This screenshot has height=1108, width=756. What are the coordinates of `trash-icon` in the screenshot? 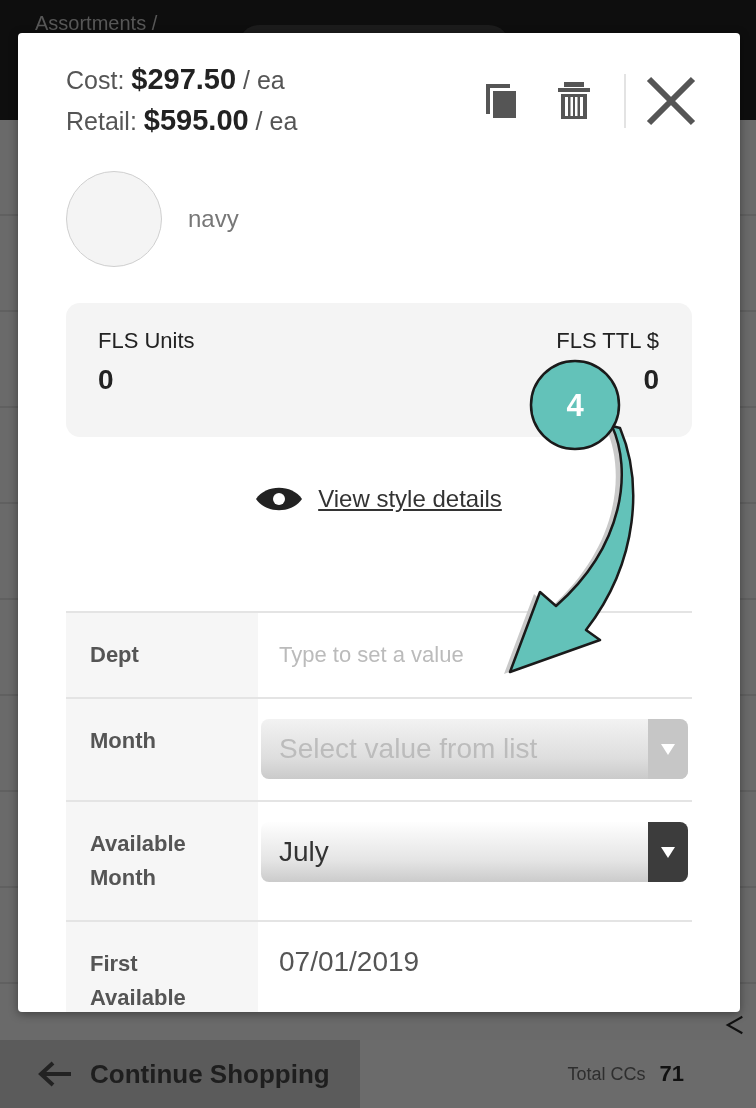 It's located at (574, 100).